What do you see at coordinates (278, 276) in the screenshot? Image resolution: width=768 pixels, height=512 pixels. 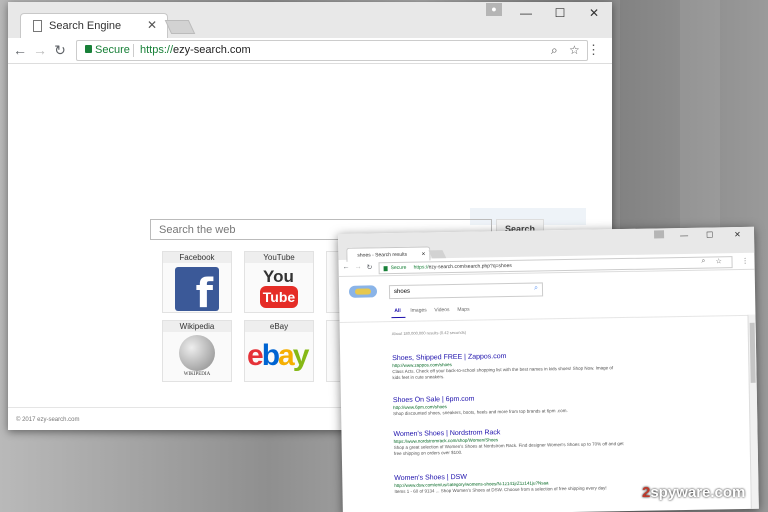 I see `youtube-logo-top: You` at bounding box center [278, 276].